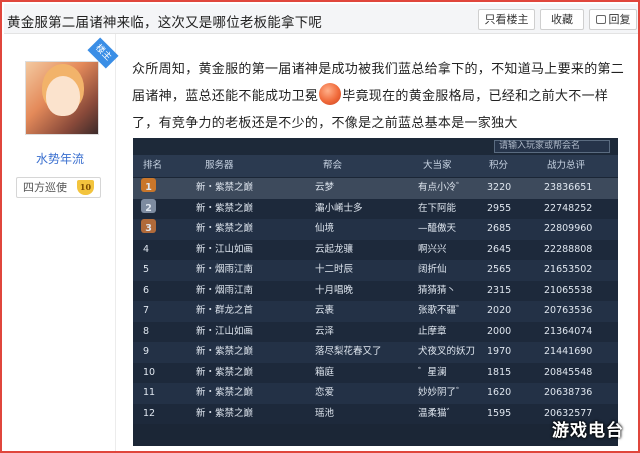 The width and height of the screenshot is (640, 453). I want to click on cell-guild: 灞小崤士多, so click(339, 208).